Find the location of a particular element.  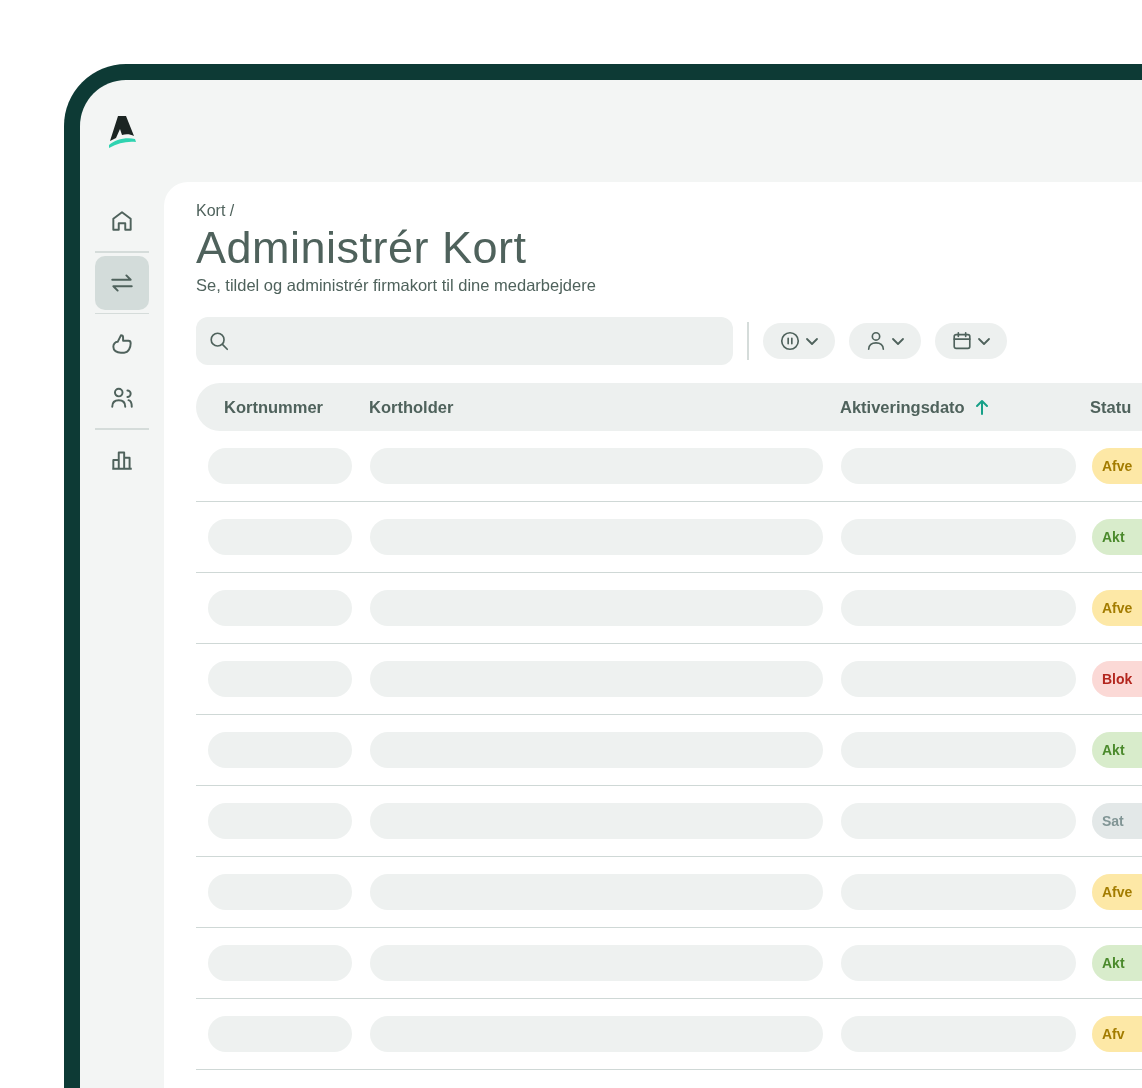

pause-circle-icon is located at coordinates (790, 341).